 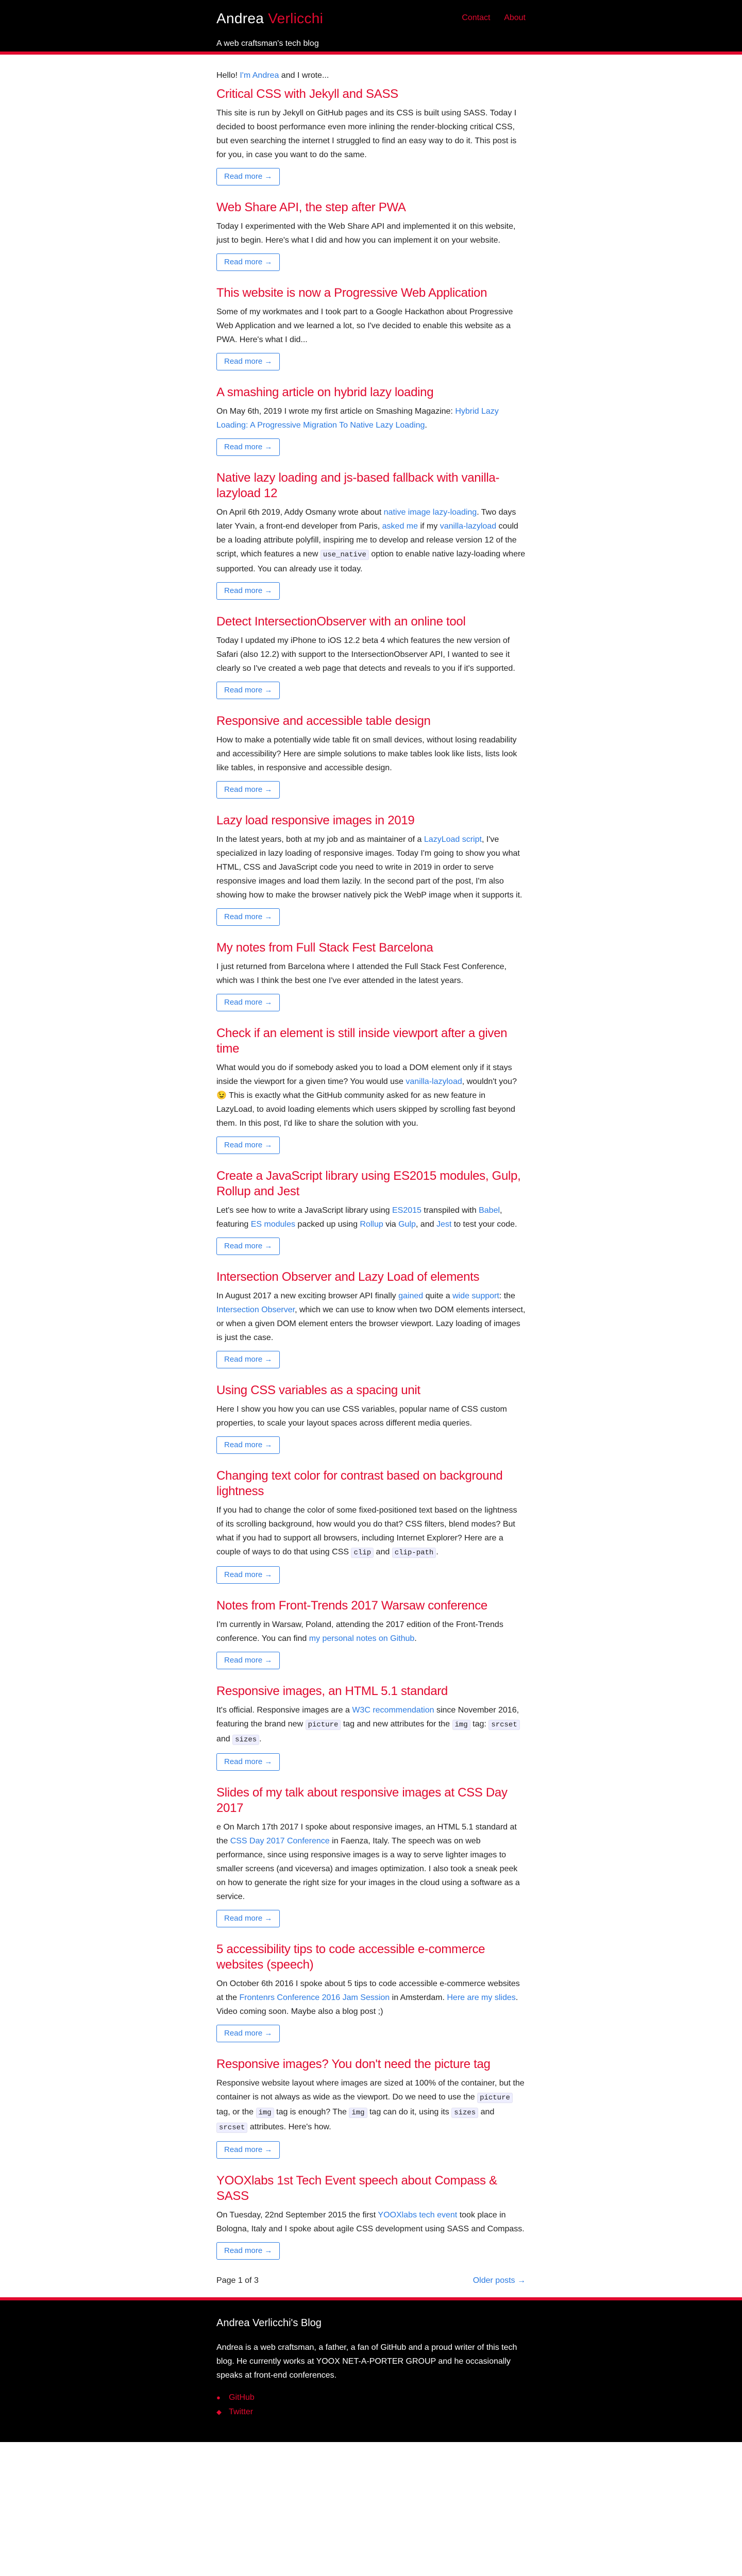 What do you see at coordinates (450, 1210) in the screenshot?
I see `excerpt-text: transpiled with` at bounding box center [450, 1210].